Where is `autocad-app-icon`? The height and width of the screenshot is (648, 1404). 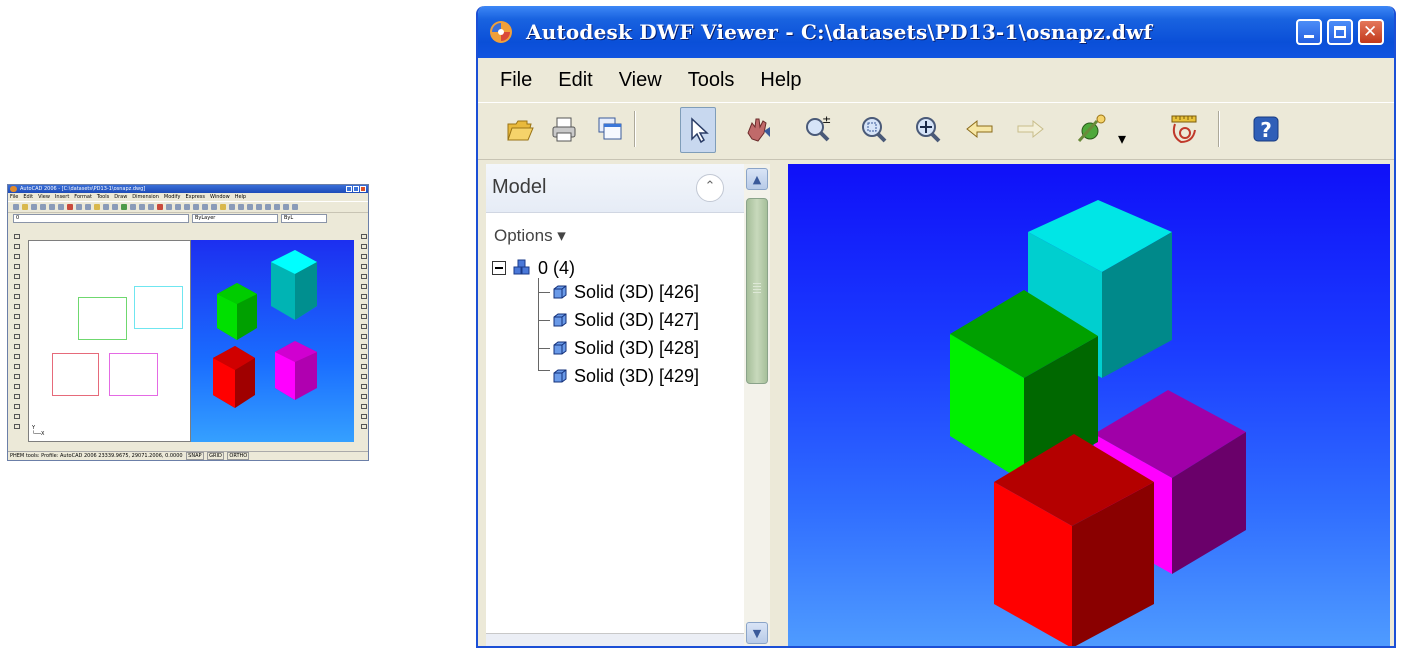 autocad-app-icon is located at coordinates (13, 189).